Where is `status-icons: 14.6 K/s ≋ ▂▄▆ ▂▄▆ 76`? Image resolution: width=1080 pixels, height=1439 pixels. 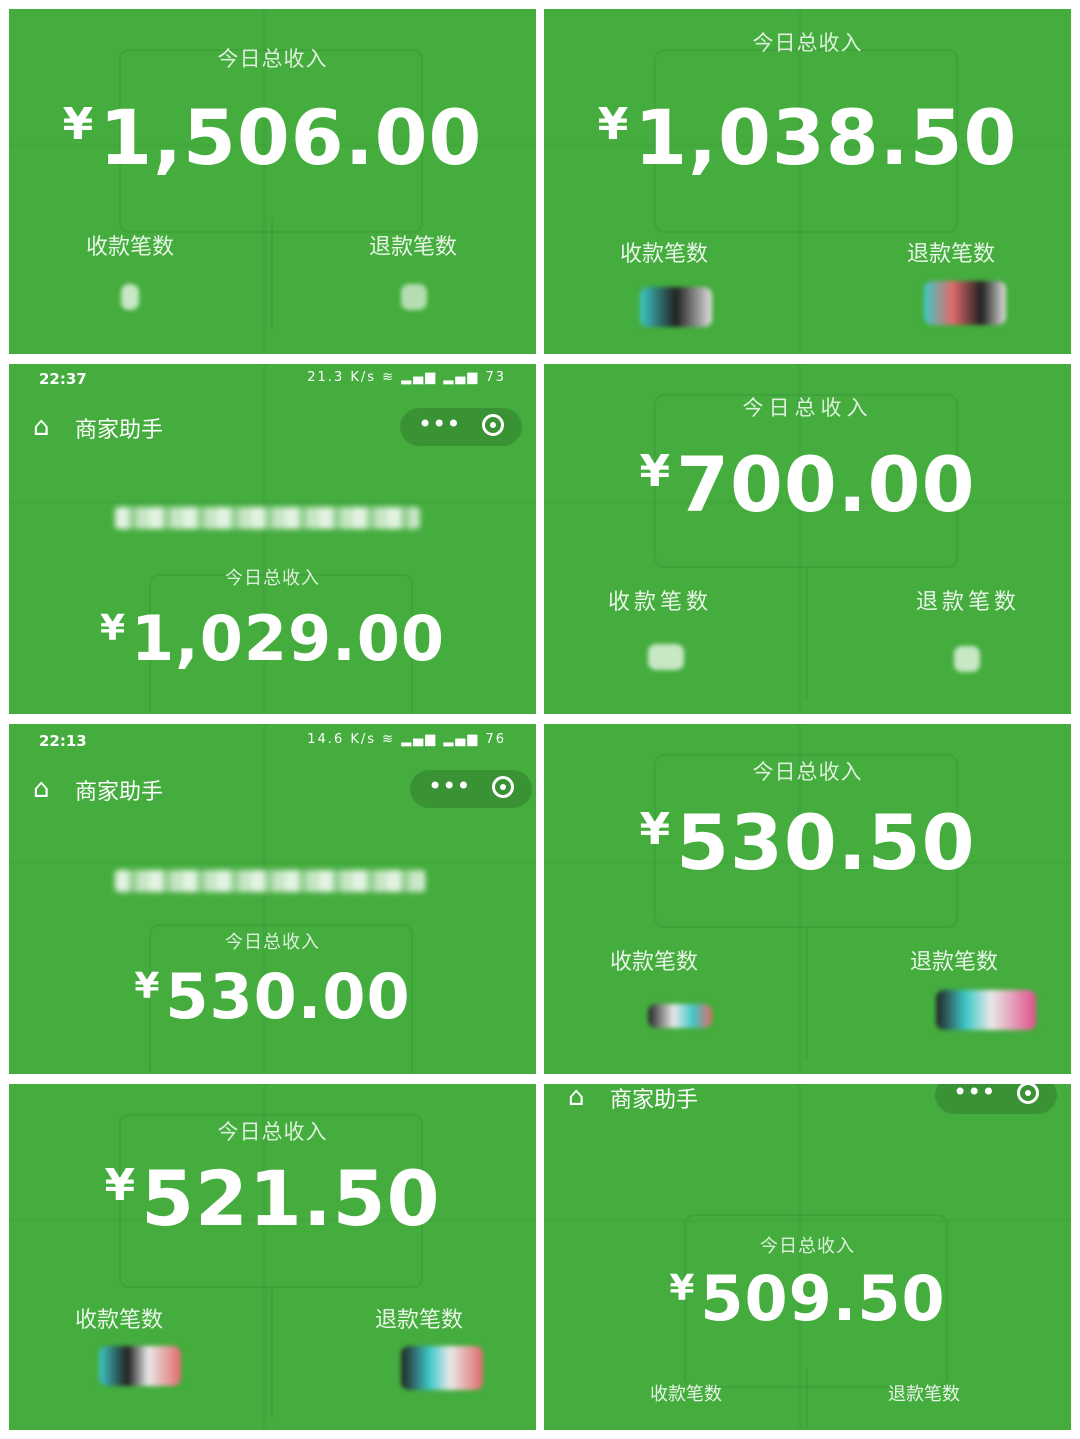 status-icons: 14.6 K/s ≋ ▂▄▆ ▂▄▆ 76 is located at coordinates (406, 739).